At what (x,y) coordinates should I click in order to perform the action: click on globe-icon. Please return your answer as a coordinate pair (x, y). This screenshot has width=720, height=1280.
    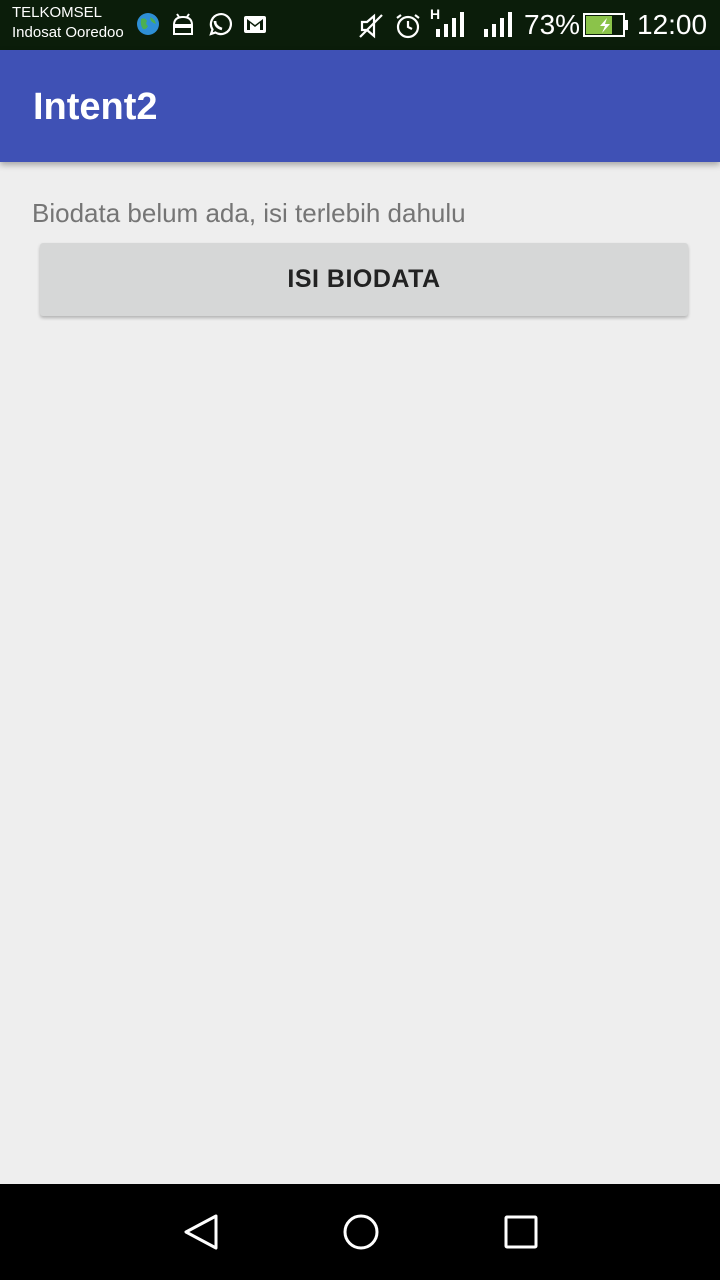
    Looking at the image, I should click on (148, 26).